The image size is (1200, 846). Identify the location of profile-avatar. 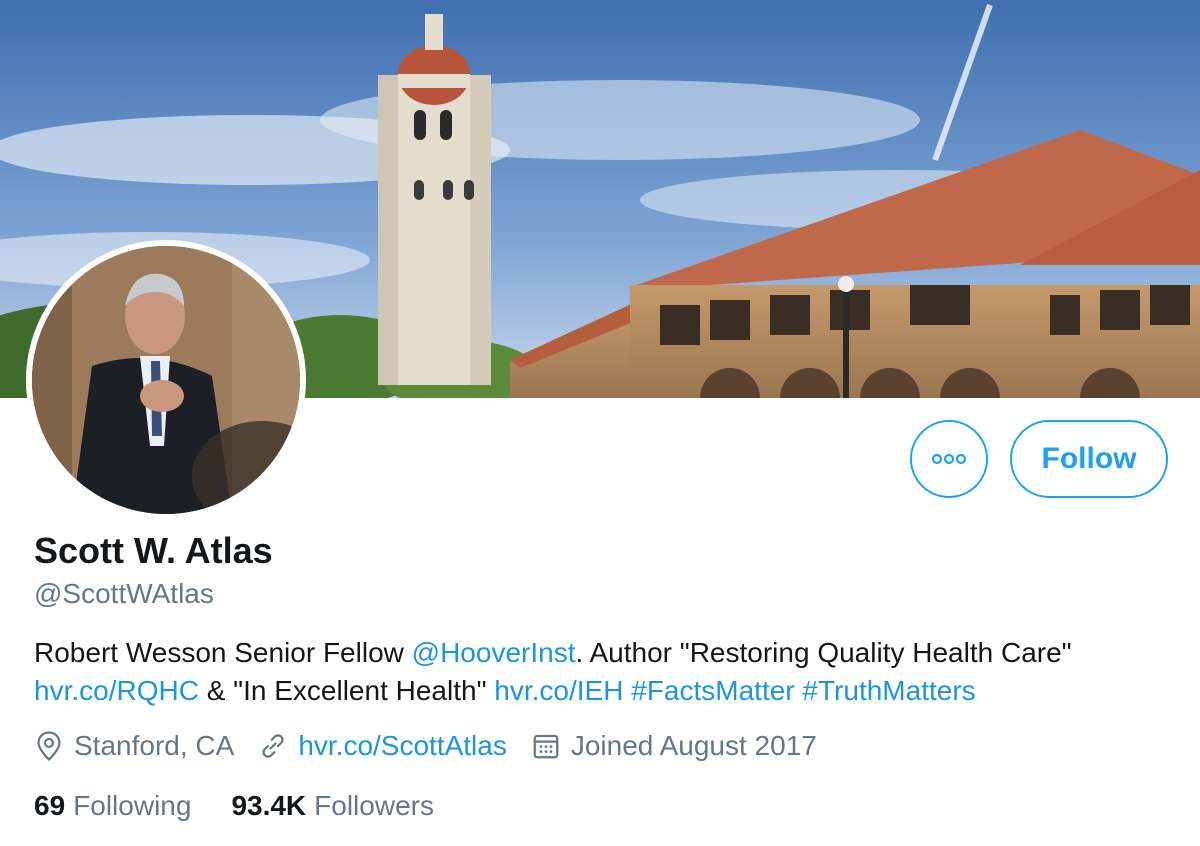
(166, 380).